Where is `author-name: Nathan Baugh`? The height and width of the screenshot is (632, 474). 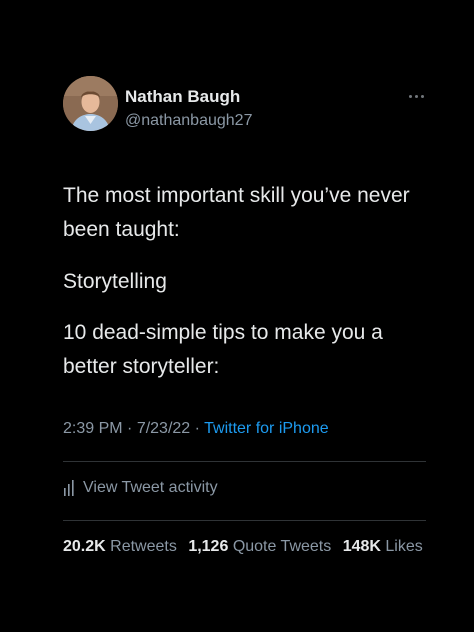
author-name: Nathan Baugh is located at coordinates (182, 97).